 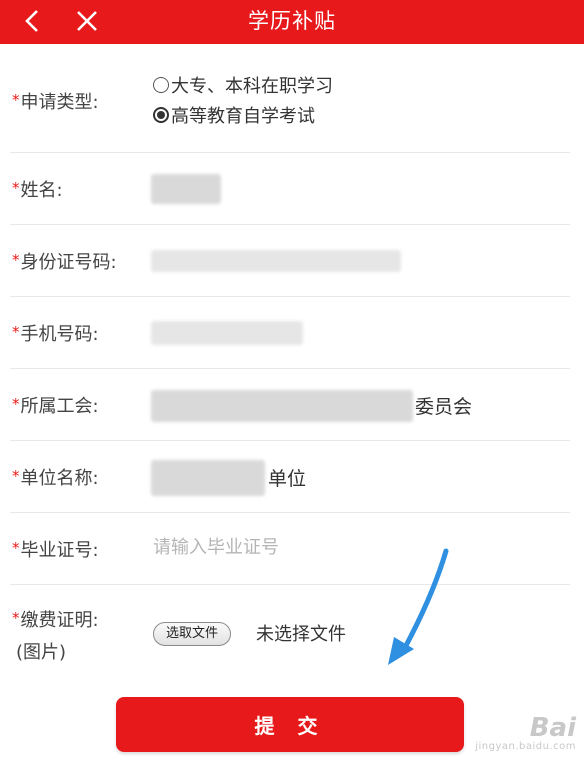 What do you see at coordinates (552, 728) in the screenshot?
I see `watermark-logo: Bai` at bounding box center [552, 728].